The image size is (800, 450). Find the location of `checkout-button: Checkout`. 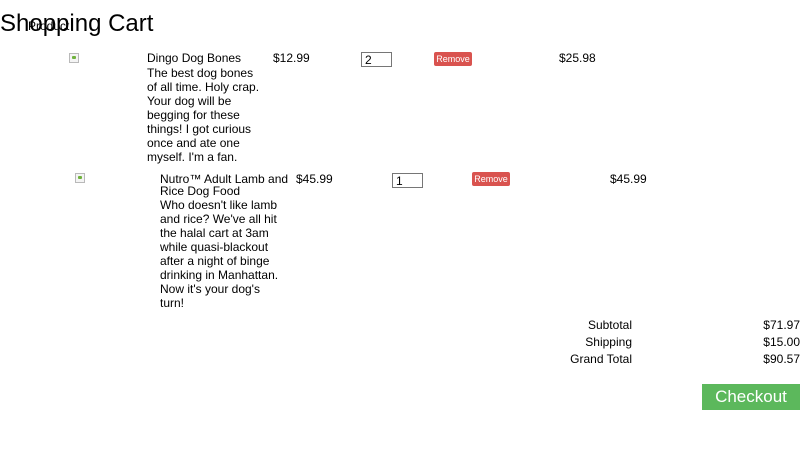

checkout-button: Checkout is located at coordinates (751, 397).